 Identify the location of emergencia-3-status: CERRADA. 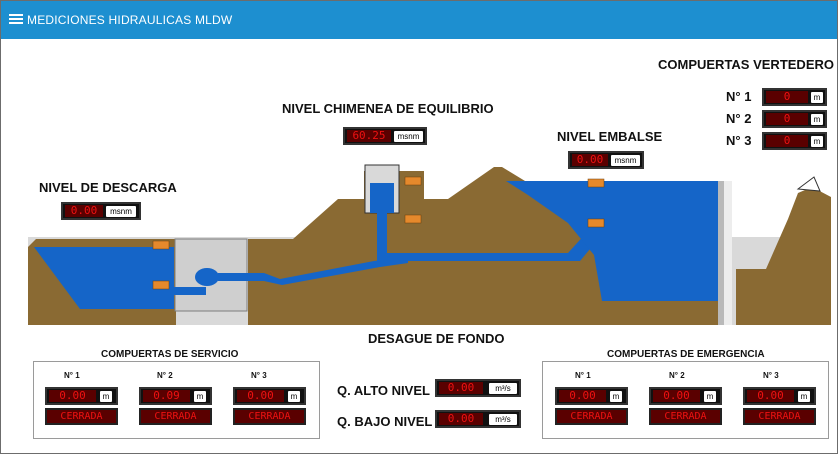
(779, 416).